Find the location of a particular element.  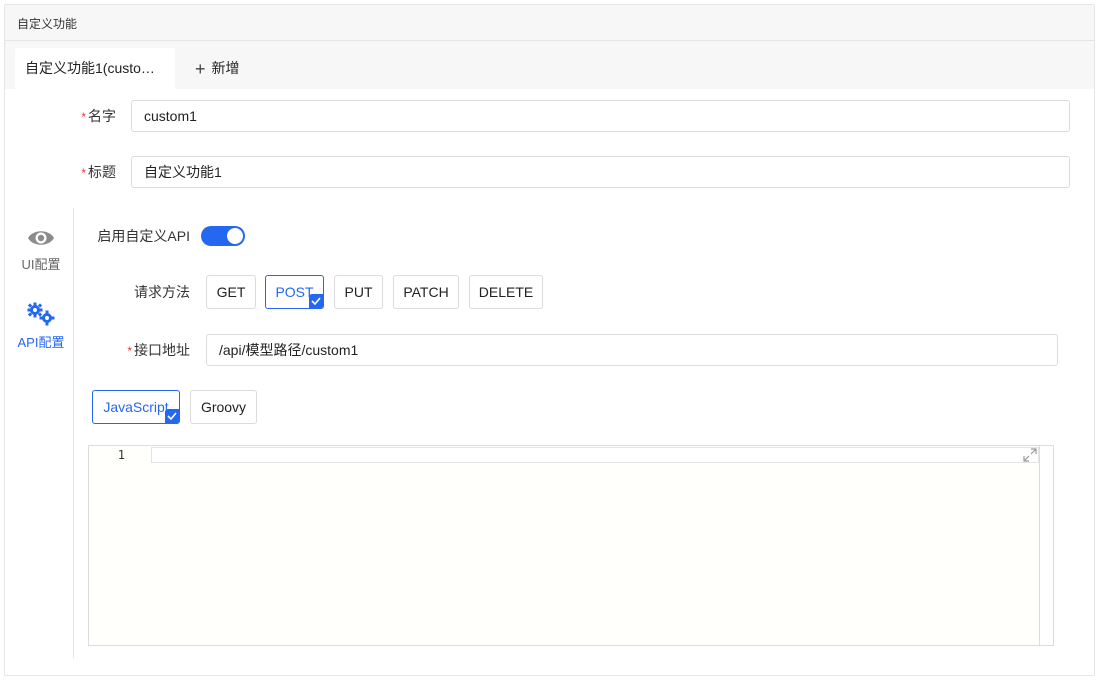

panel-header: 自定义功能 is located at coordinates (549, 23).